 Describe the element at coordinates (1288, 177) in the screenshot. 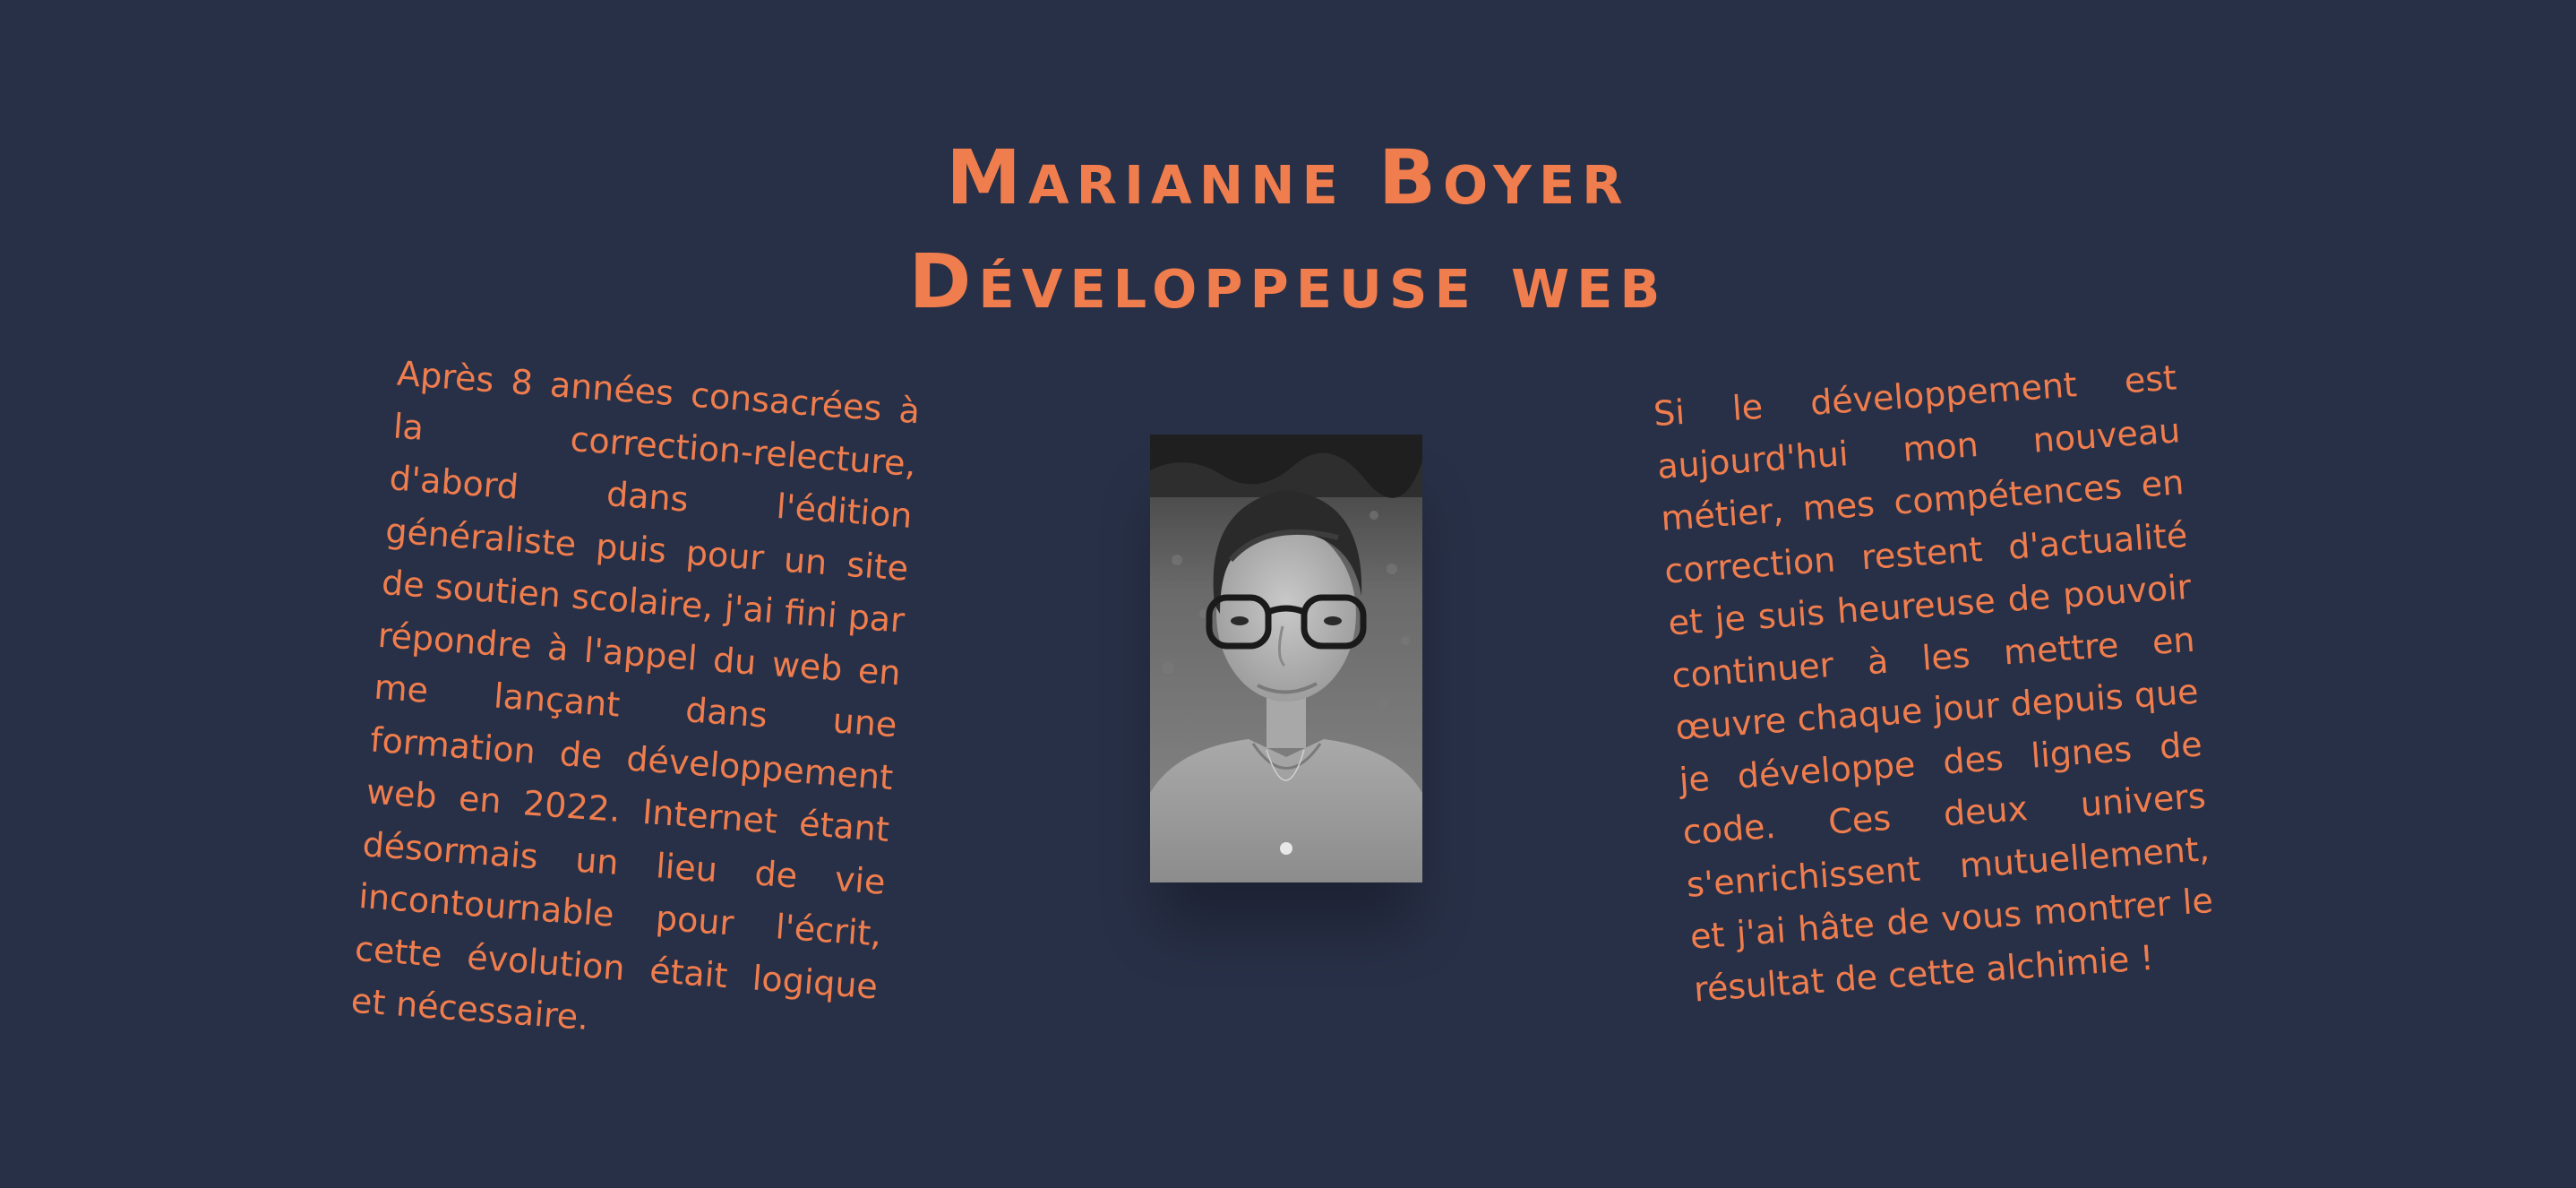

I see `page-title-name: Marianne Boyer` at that location.